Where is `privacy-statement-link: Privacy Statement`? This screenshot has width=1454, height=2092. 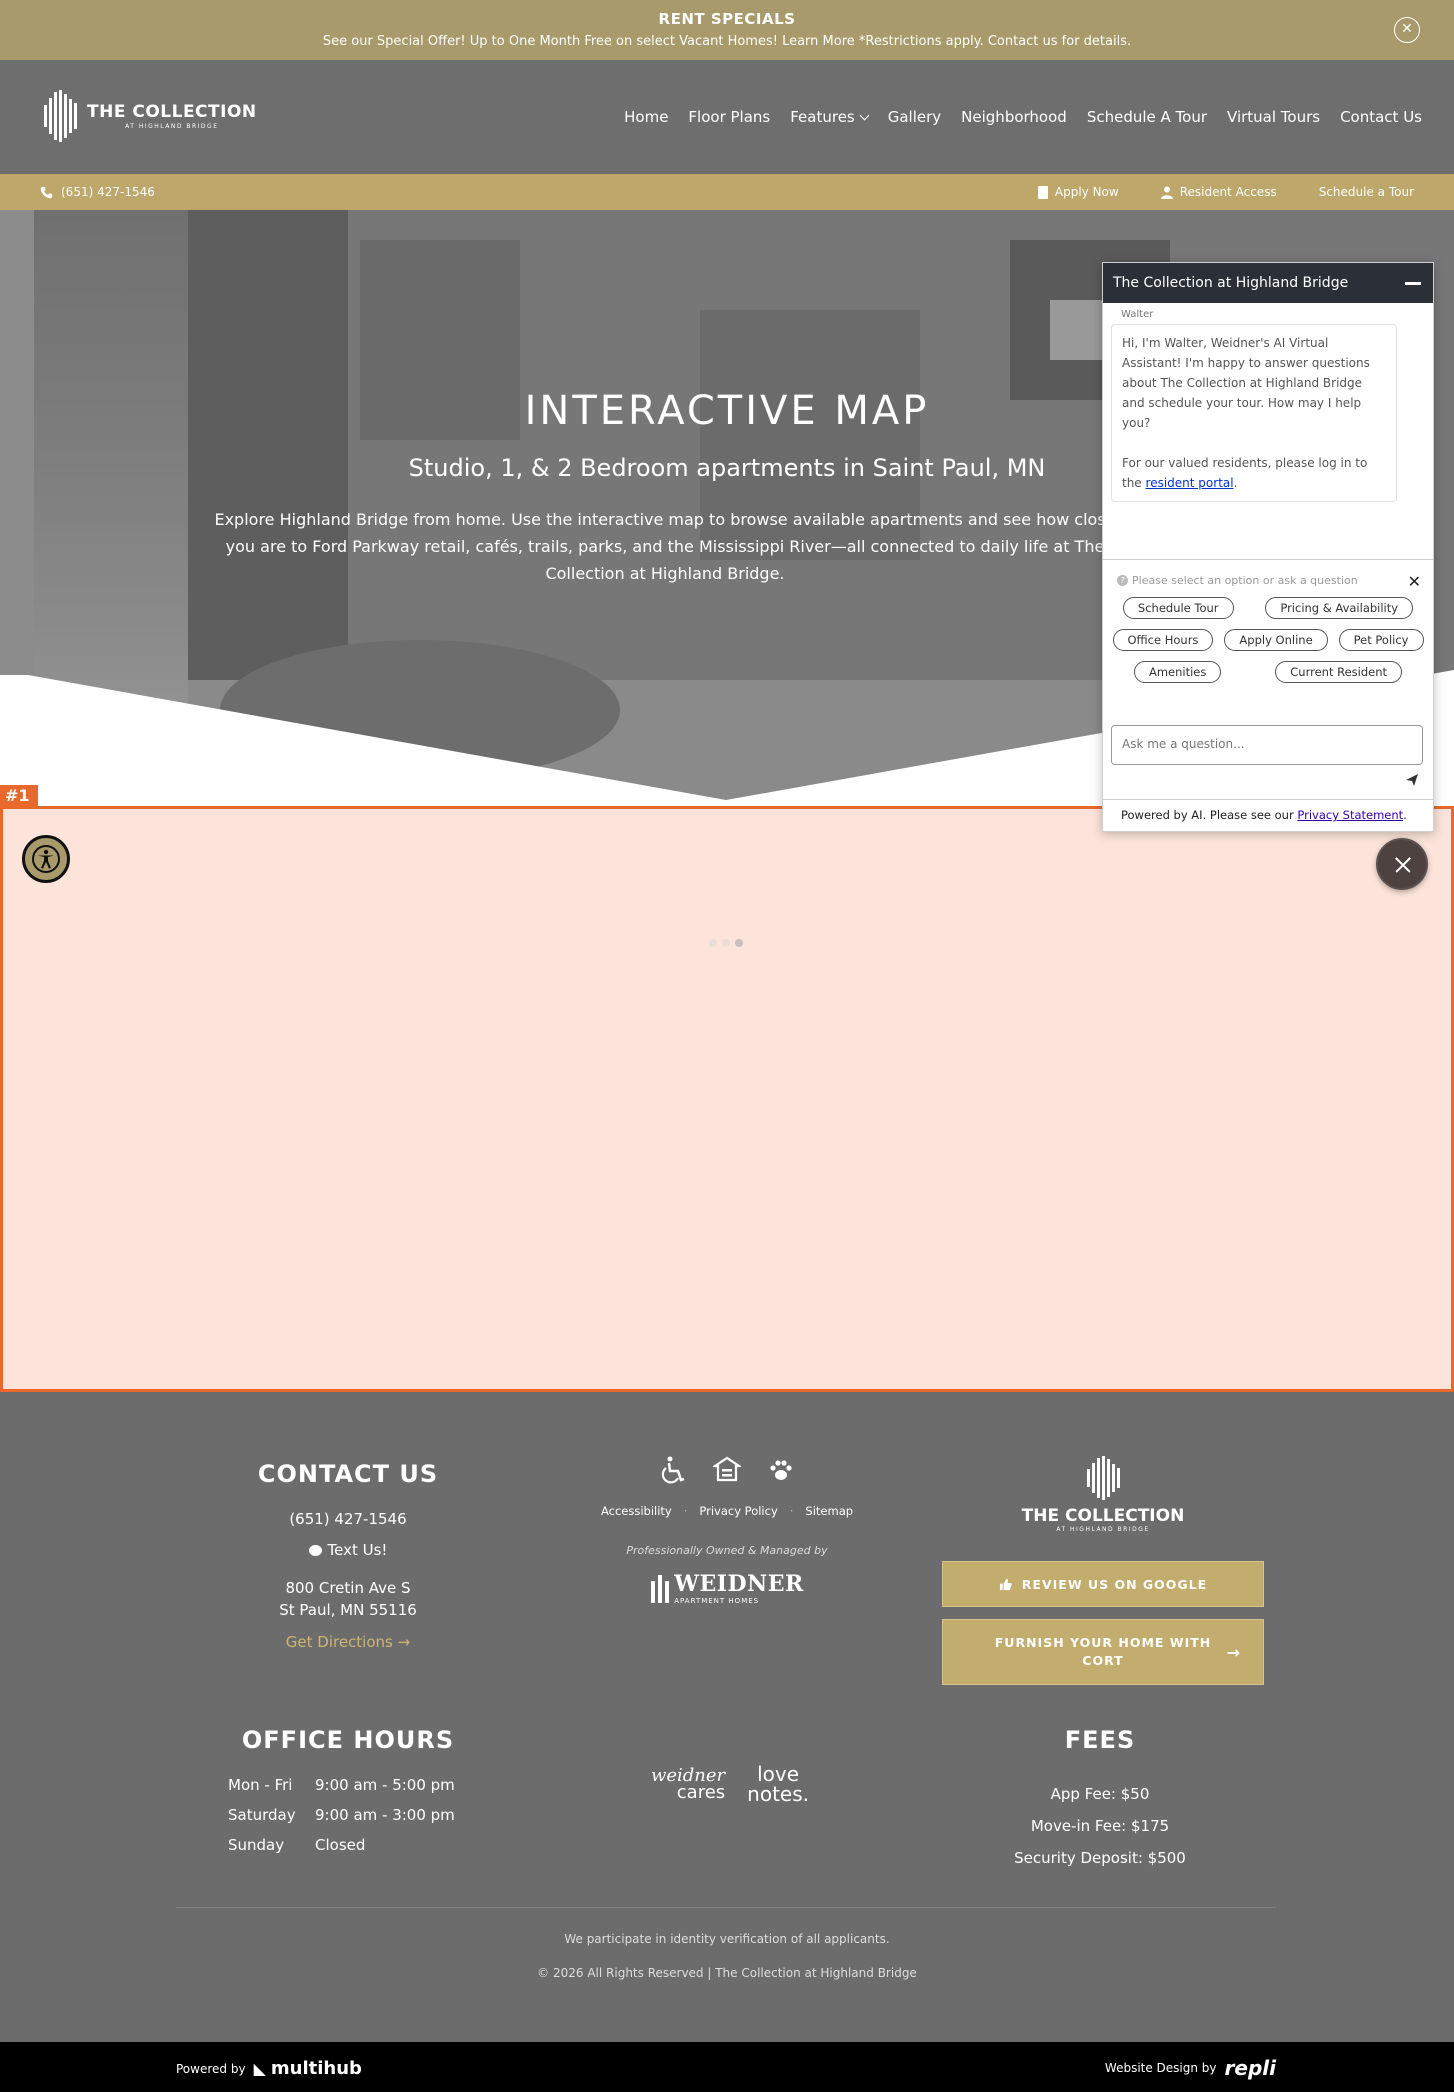 privacy-statement-link: Privacy Statement is located at coordinates (1350, 815).